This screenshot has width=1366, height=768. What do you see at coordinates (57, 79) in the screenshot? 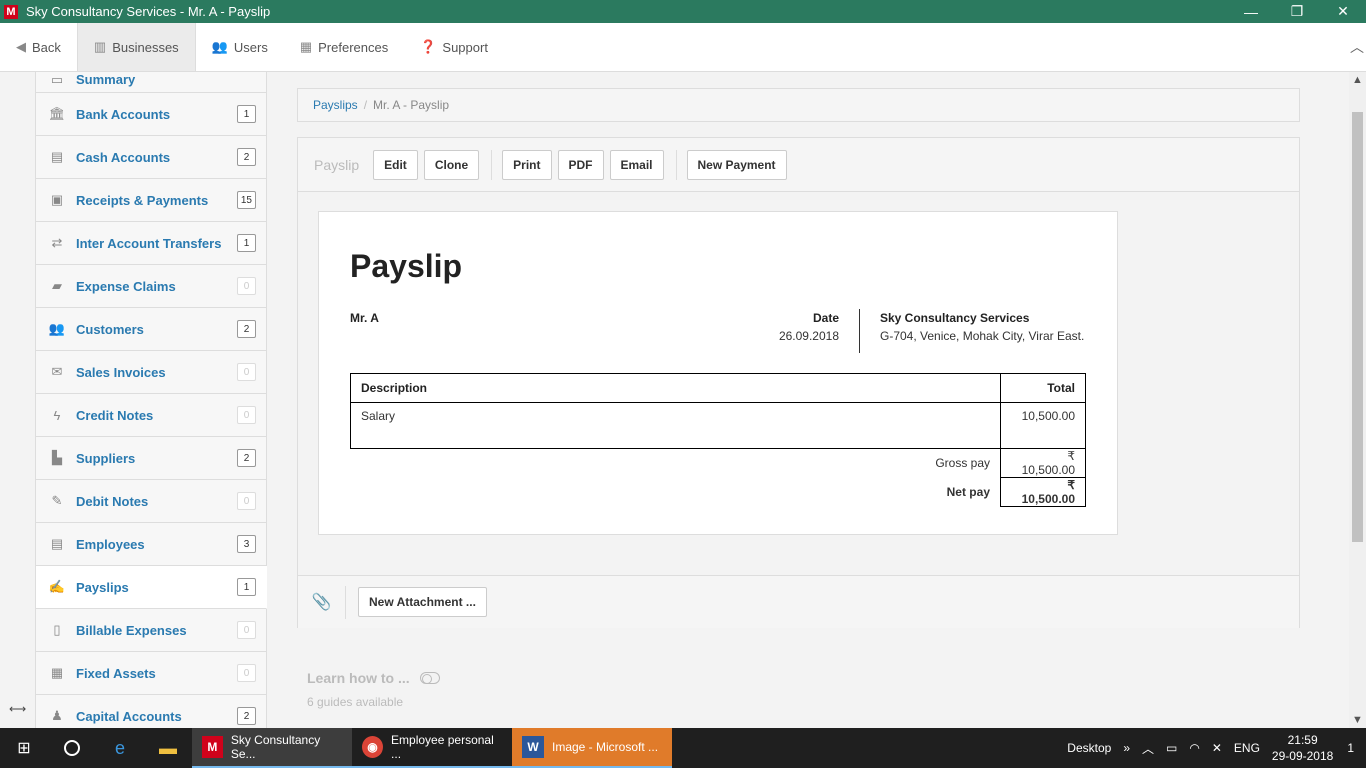
I see `presentation-icon: ▭` at bounding box center [57, 79].